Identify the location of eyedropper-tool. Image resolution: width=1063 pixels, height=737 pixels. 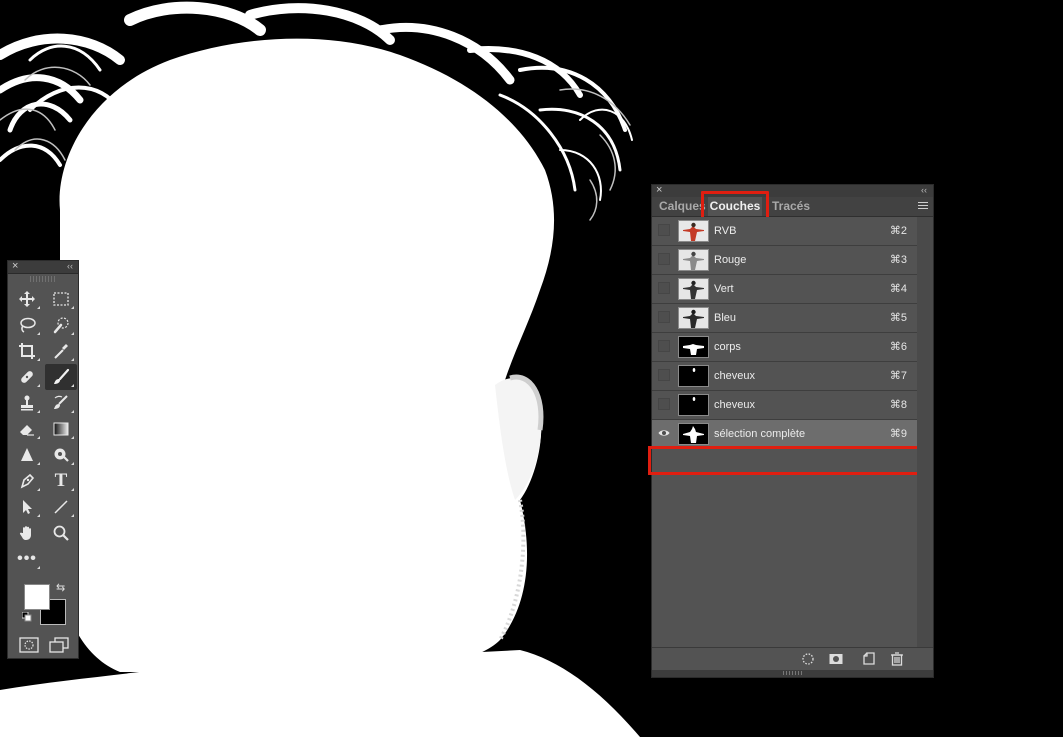
(61, 351).